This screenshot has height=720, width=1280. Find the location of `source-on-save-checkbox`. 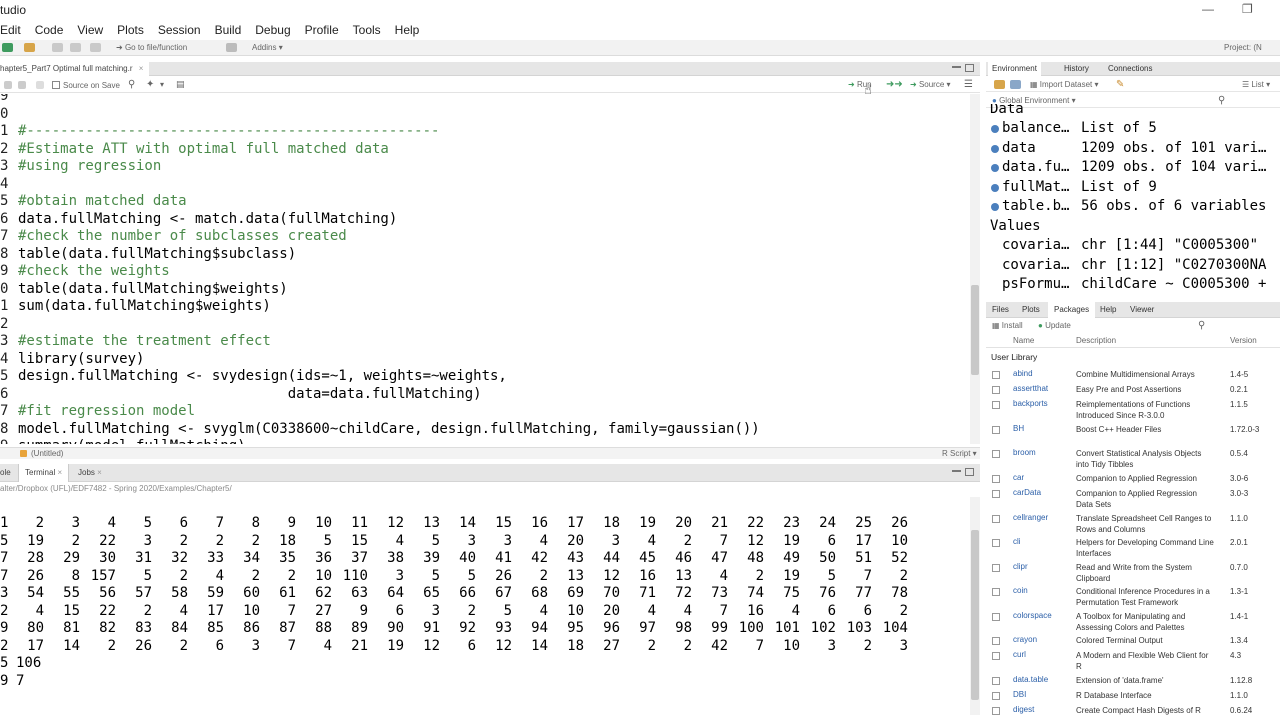

source-on-save-checkbox is located at coordinates (56, 85).